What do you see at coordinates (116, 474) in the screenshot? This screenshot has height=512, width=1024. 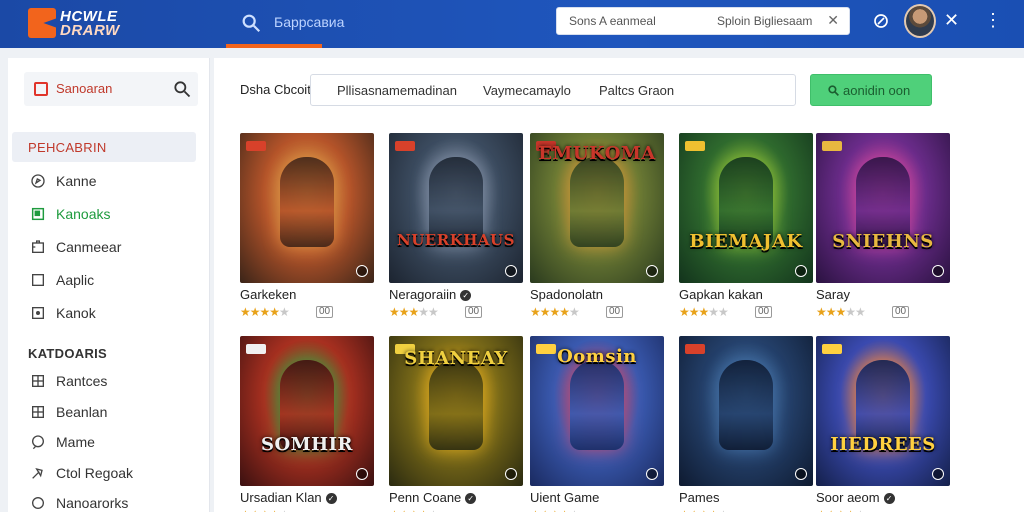 I see `sidebar-category-4: Ctol Regoak` at bounding box center [116, 474].